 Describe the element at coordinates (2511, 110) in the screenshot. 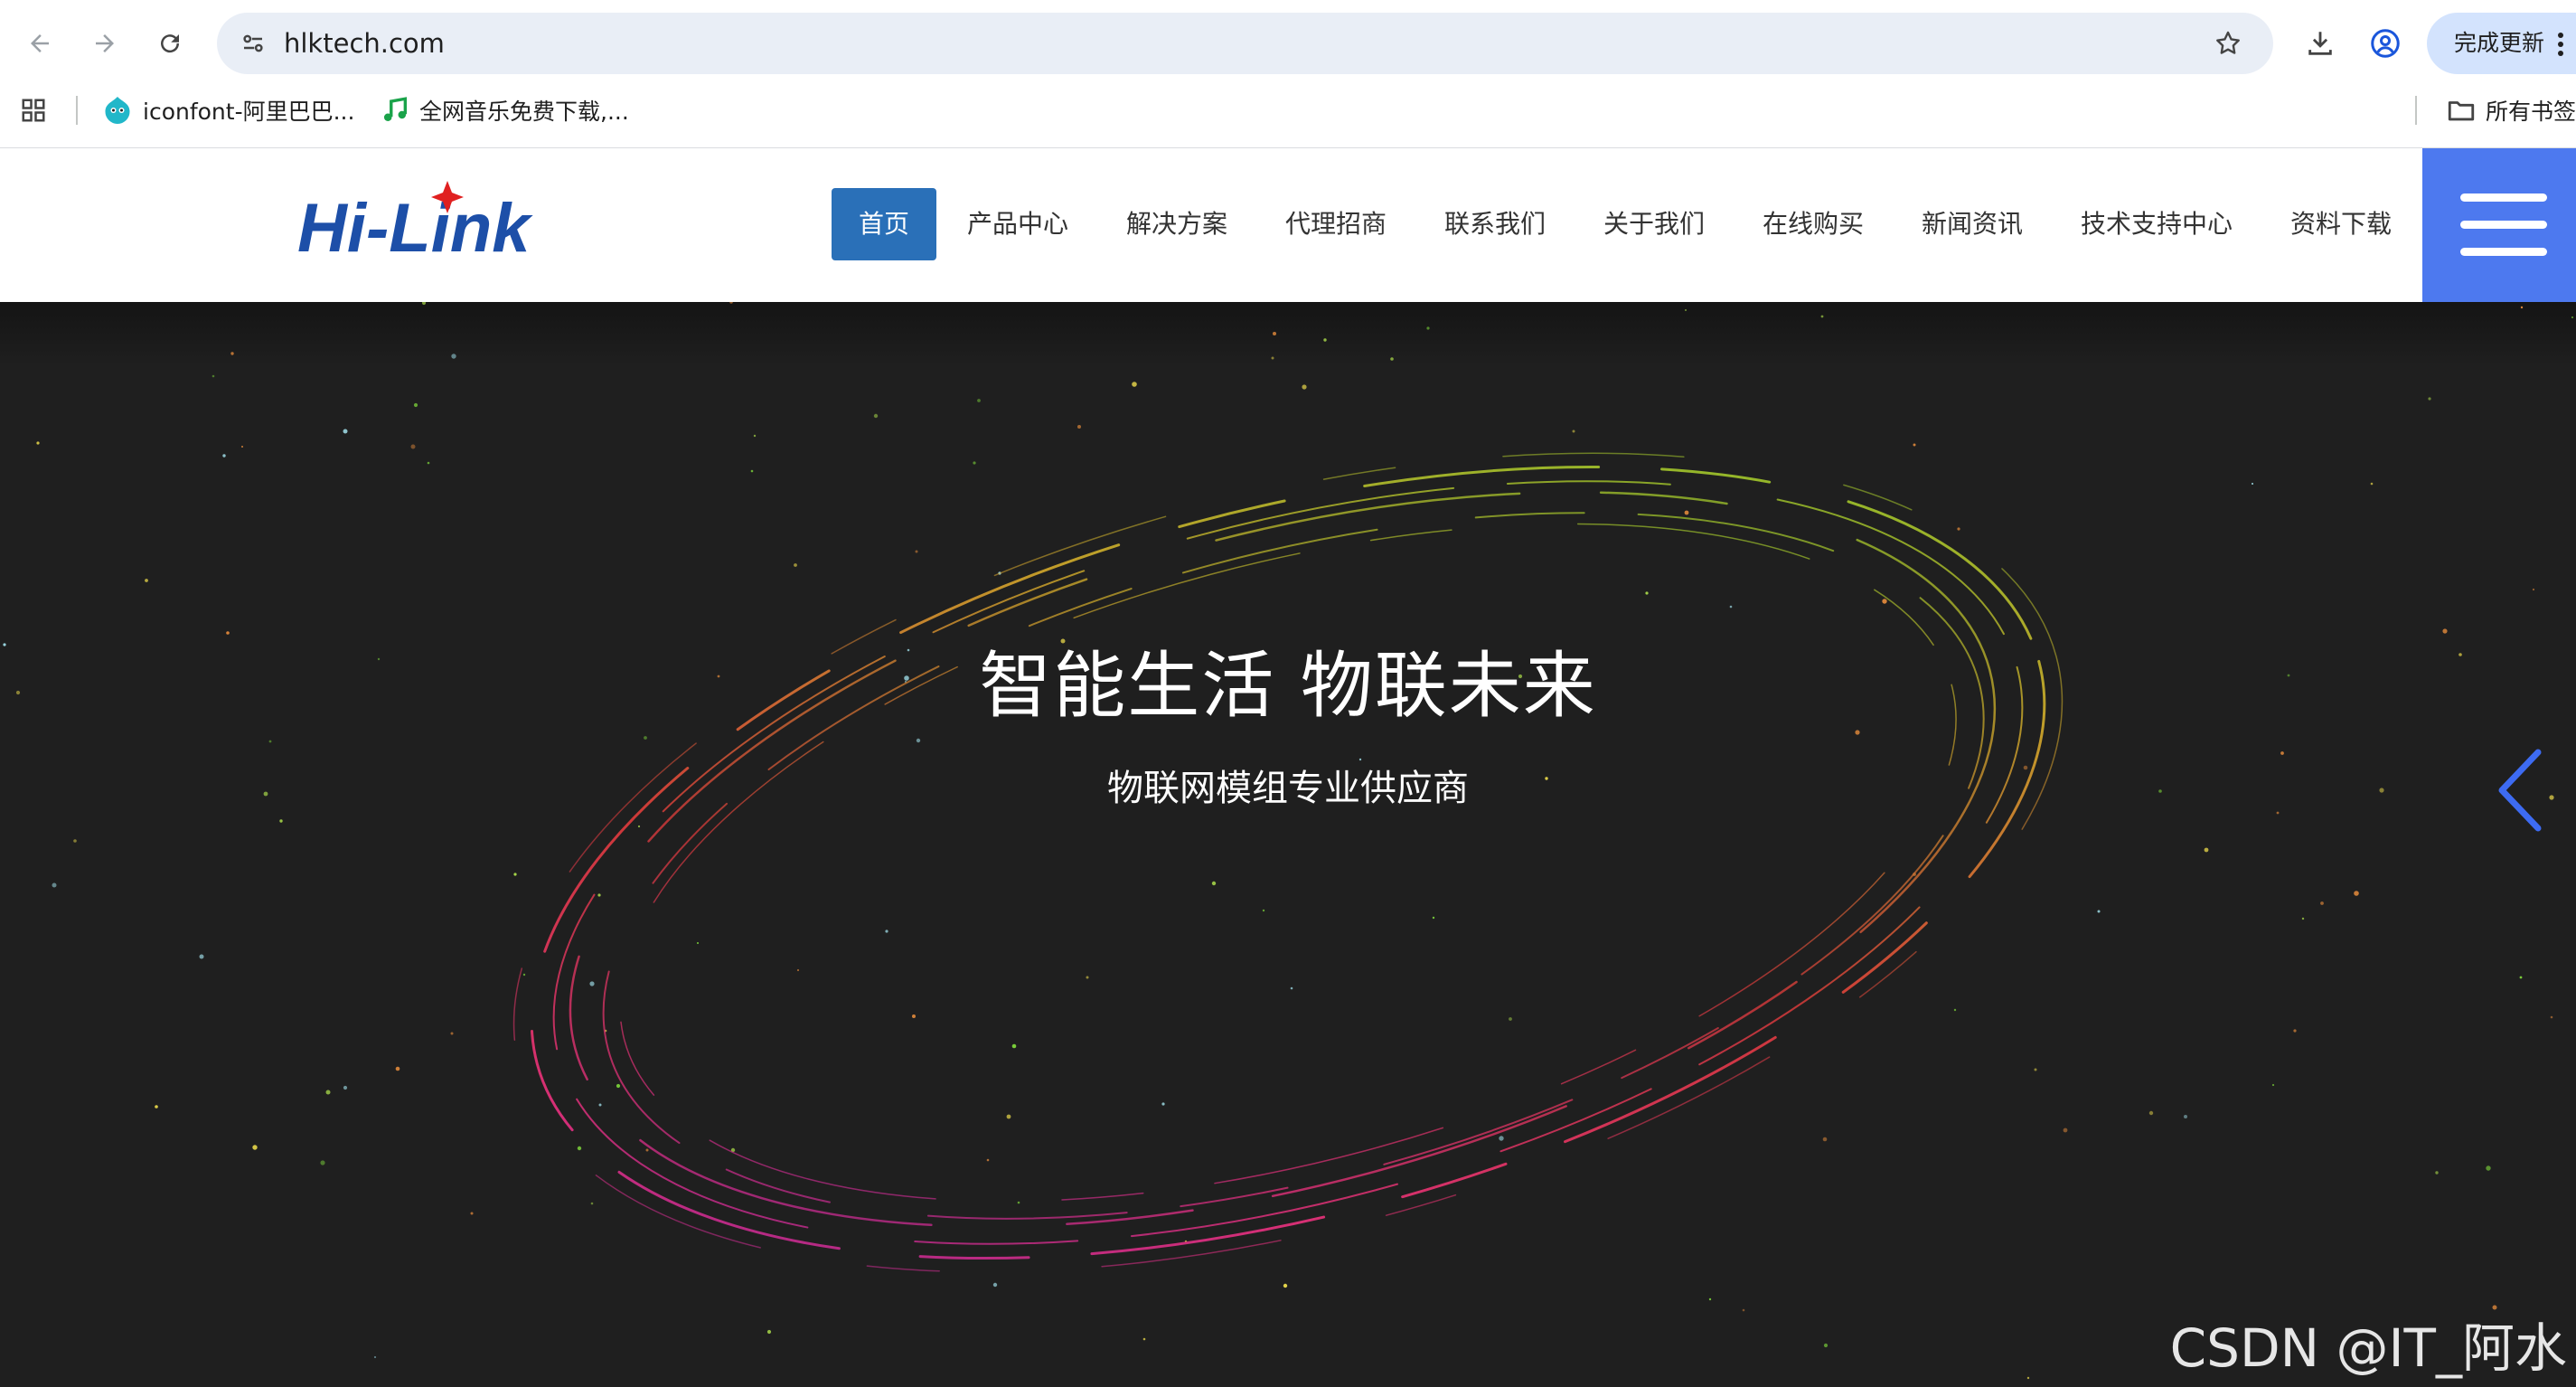

I see `all-bookmarks: 所有书签` at that location.